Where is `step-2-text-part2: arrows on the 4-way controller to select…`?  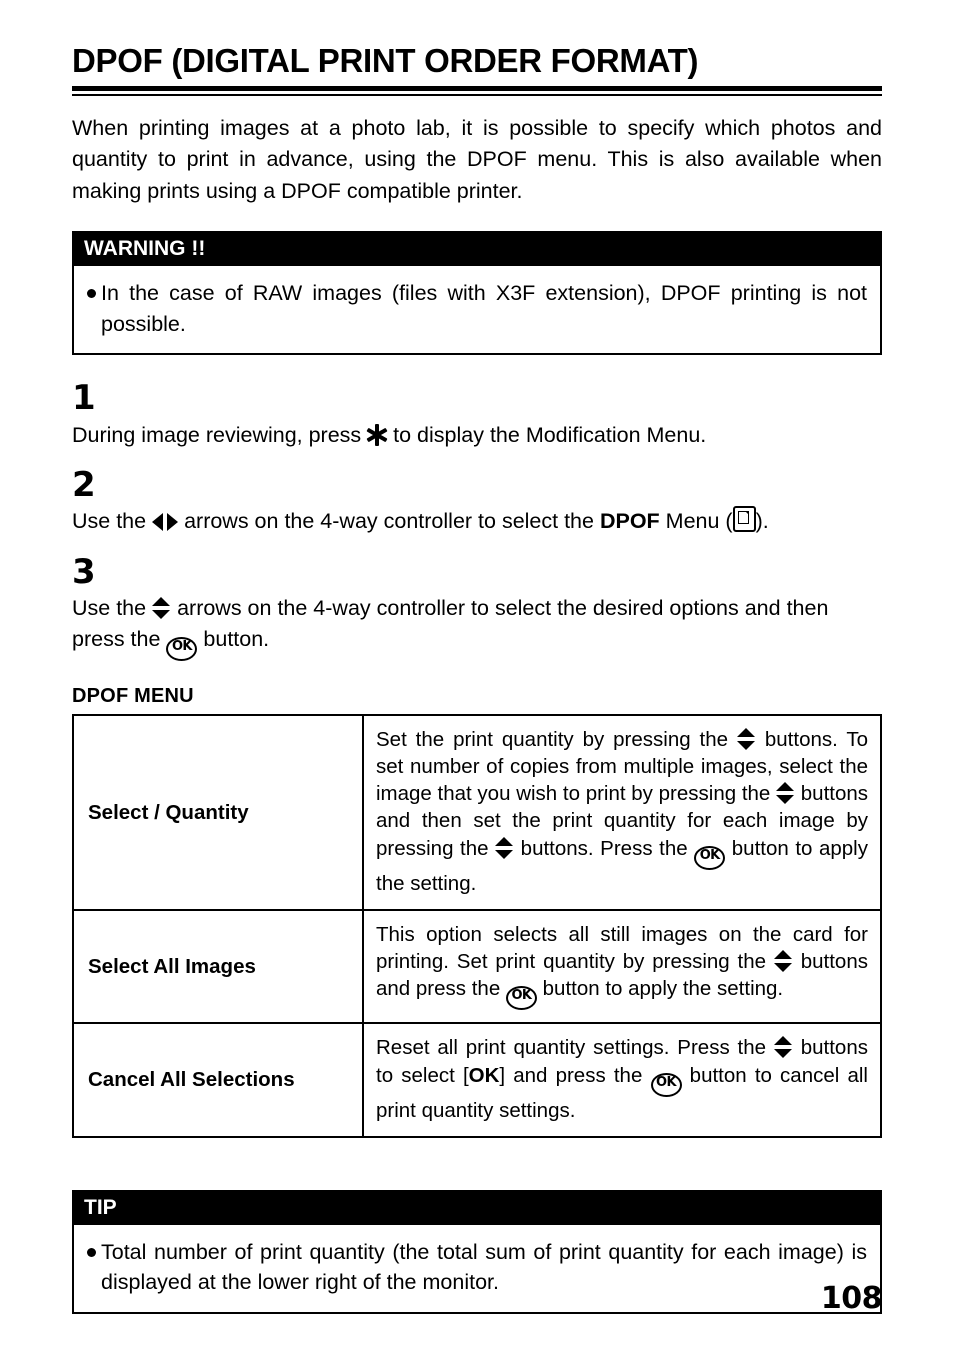
step-2-text-part2: arrows on the 4-way controller to select… is located at coordinates (389, 521).